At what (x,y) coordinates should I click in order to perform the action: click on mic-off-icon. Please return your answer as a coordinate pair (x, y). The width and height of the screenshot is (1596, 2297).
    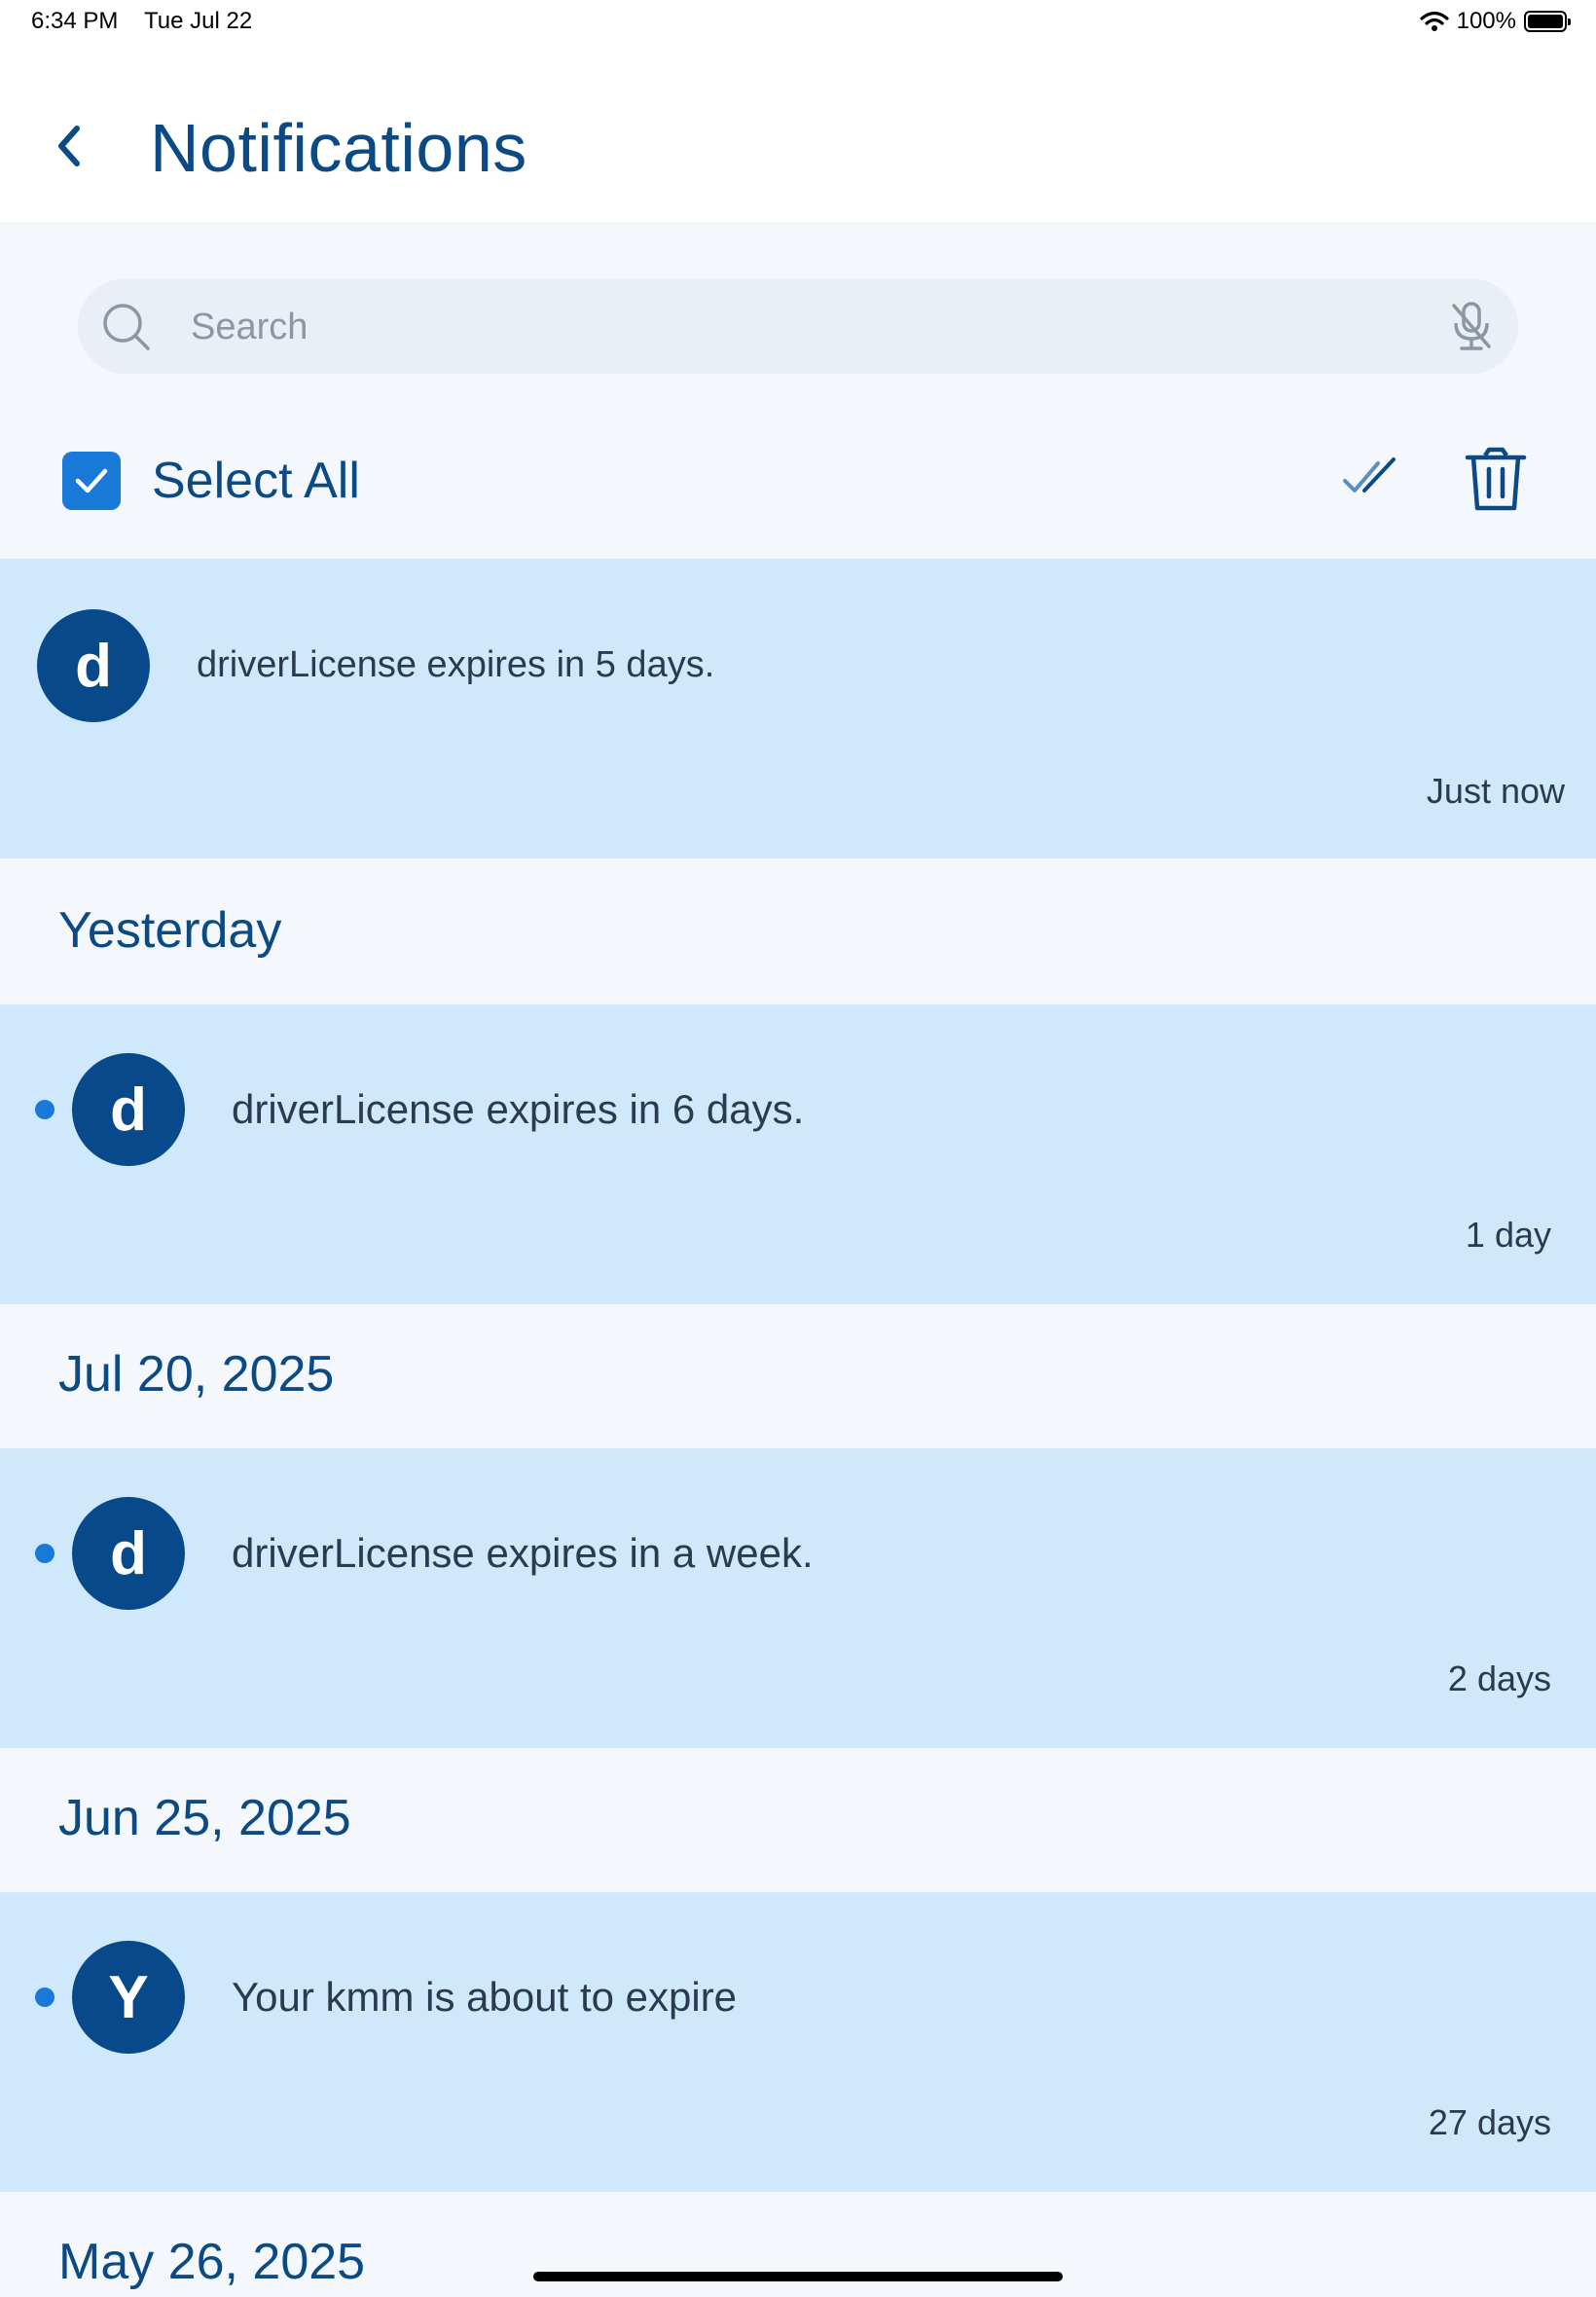
    Looking at the image, I should click on (1471, 326).